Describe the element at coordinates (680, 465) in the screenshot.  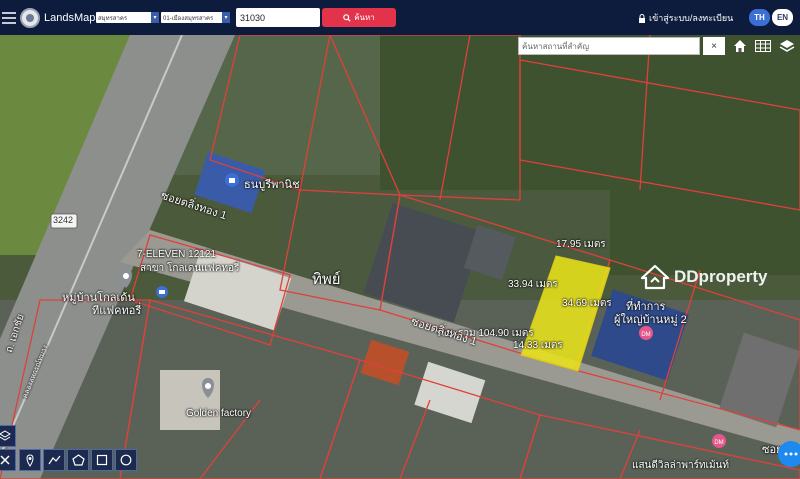
I see `apartment-label: แสนดีวิลล่าพาร์ทเม้นท์` at that location.